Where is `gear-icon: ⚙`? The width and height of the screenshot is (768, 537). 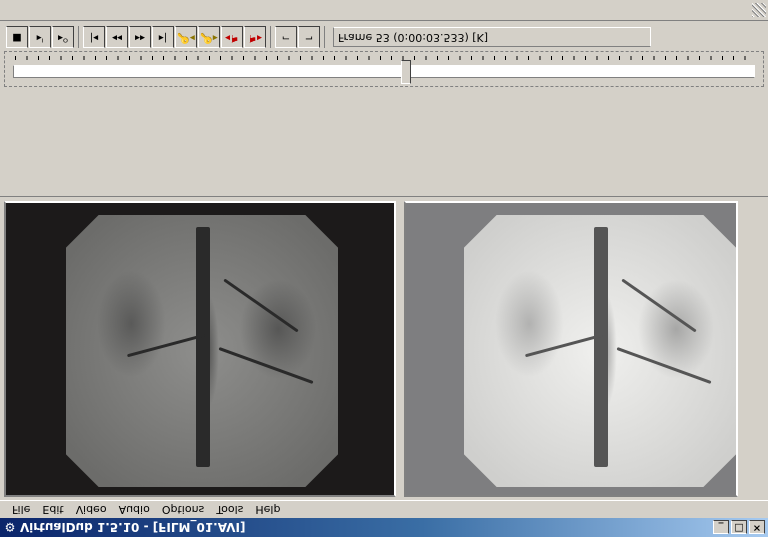 gear-icon: ⚙ is located at coordinates (10, 528).